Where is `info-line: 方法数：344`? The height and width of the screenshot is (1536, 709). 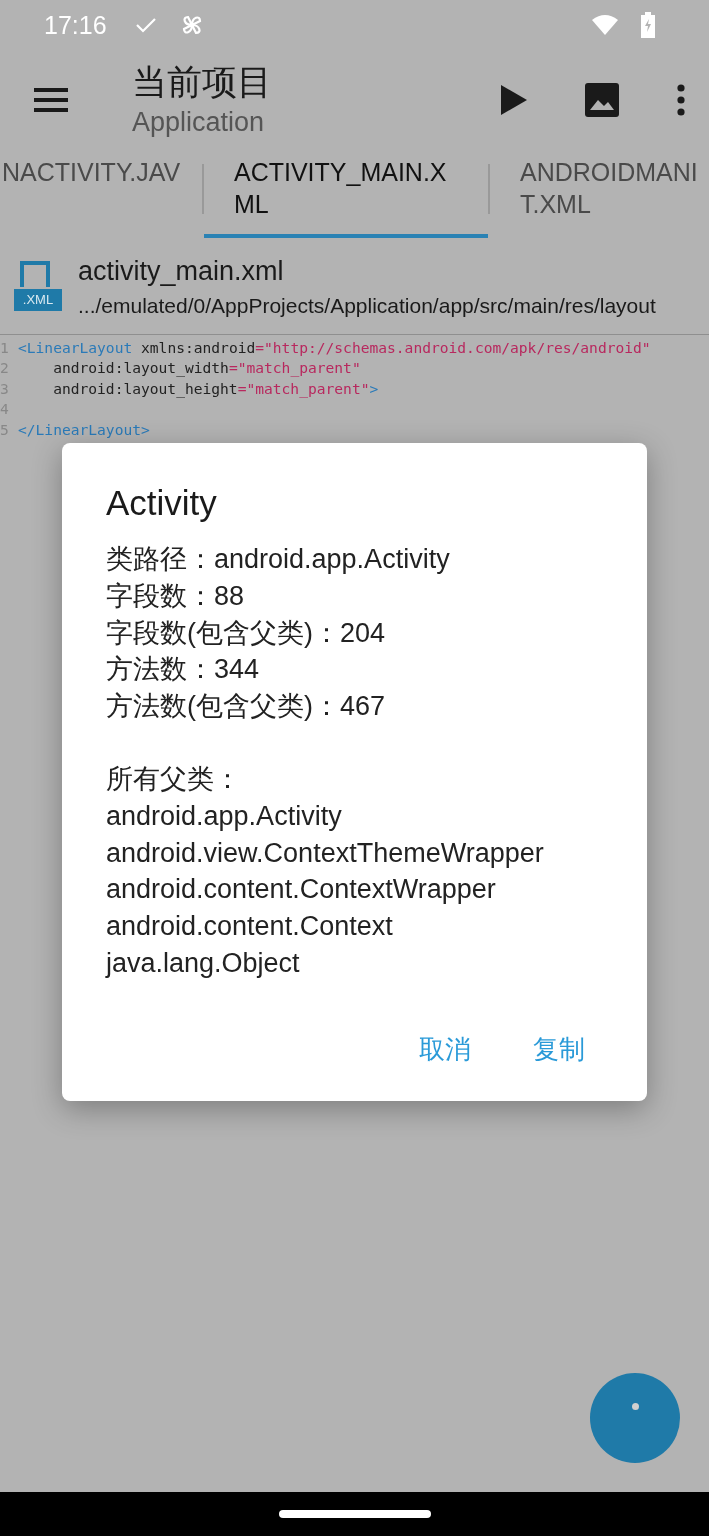
info-line: 方法数：344 is located at coordinates (183, 670).